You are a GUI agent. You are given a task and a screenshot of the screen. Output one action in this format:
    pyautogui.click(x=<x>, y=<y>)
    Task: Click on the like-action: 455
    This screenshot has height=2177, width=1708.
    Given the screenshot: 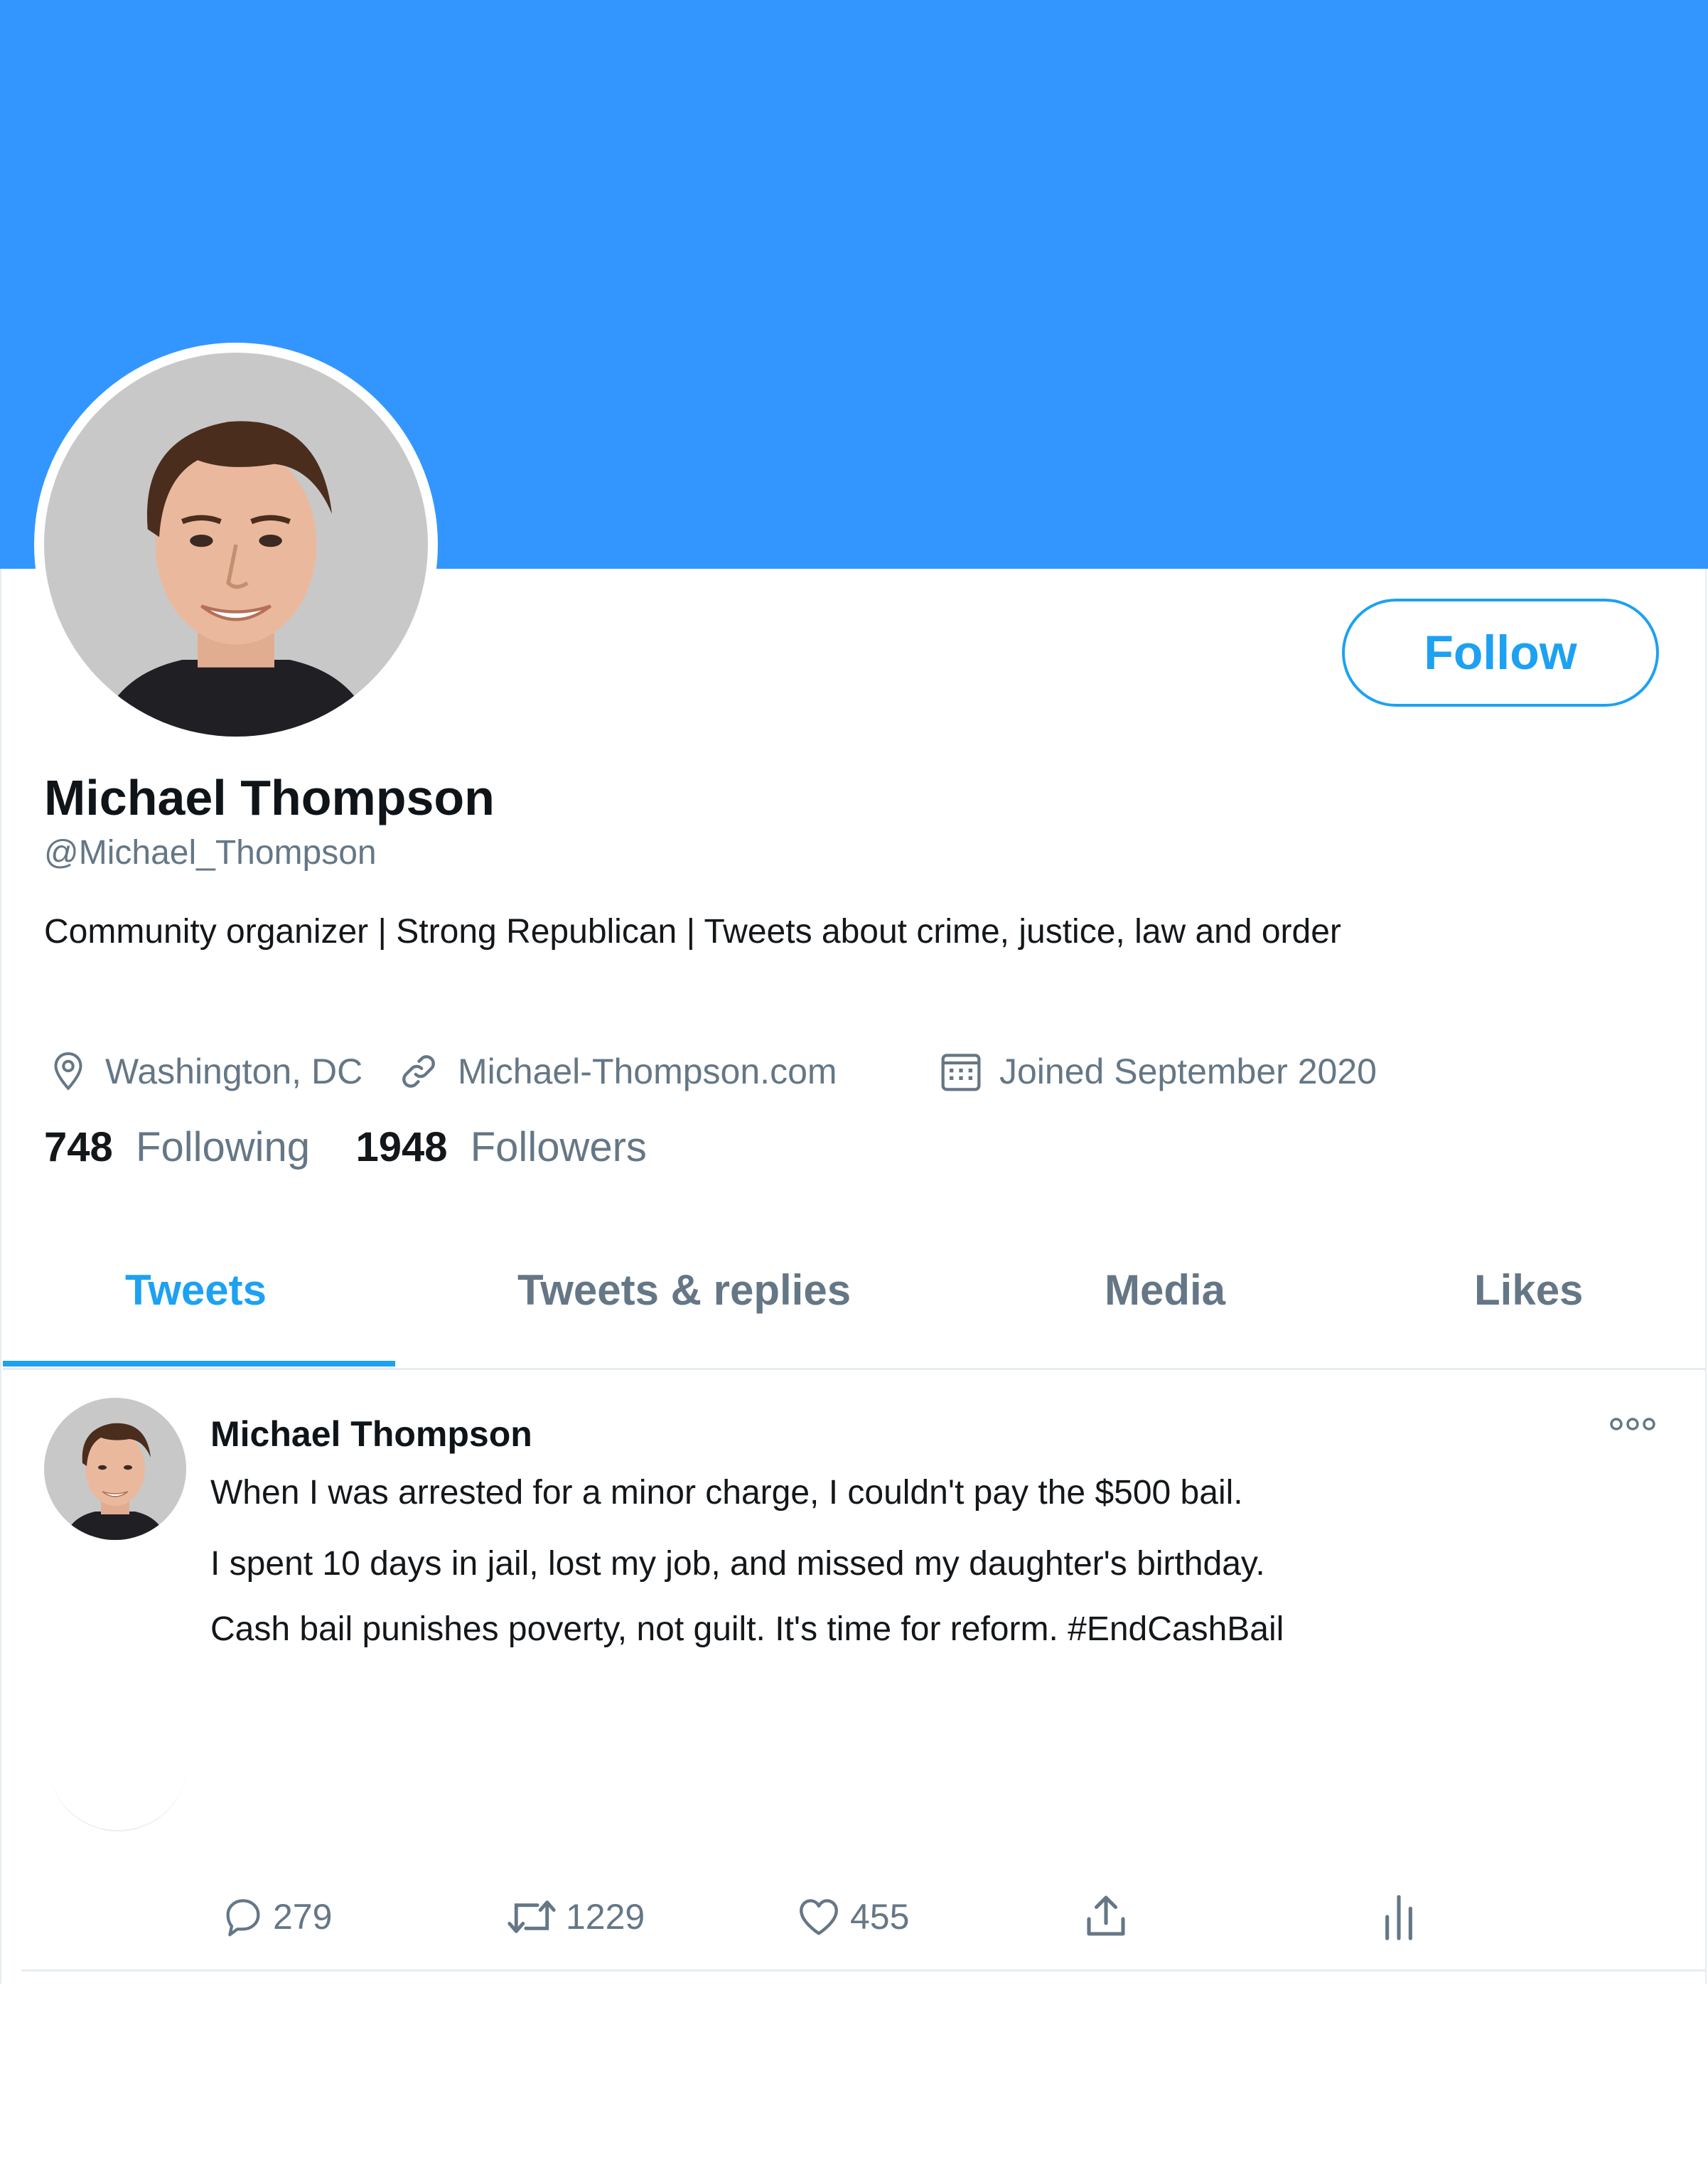 What is the action you would take?
    pyautogui.click(x=852, y=1917)
    